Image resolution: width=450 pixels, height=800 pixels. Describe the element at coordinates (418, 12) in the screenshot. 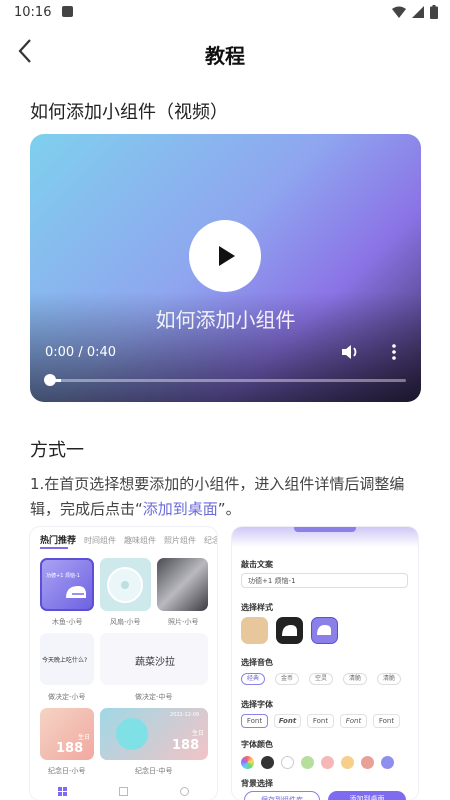

I see `signal-icon` at that location.